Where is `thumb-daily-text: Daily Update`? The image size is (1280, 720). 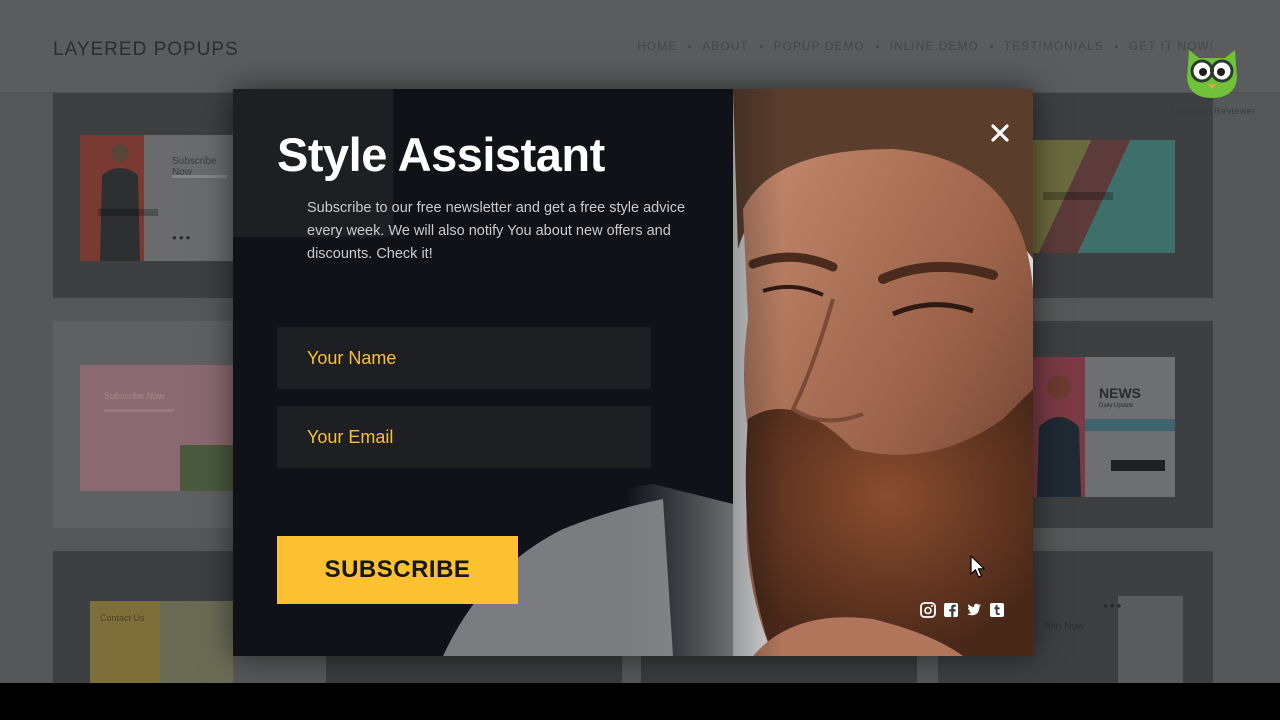
thumb-daily-text: Daily Update is located at coordinates (1116, 406).